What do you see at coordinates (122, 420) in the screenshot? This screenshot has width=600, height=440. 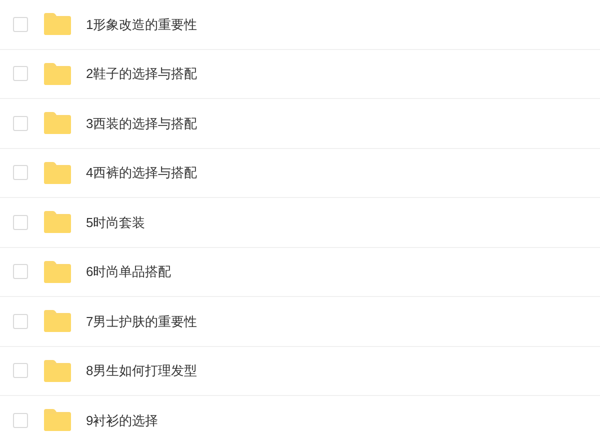 I see `folder-name: 9衬衫的选择` at bounding box center [122, 420].